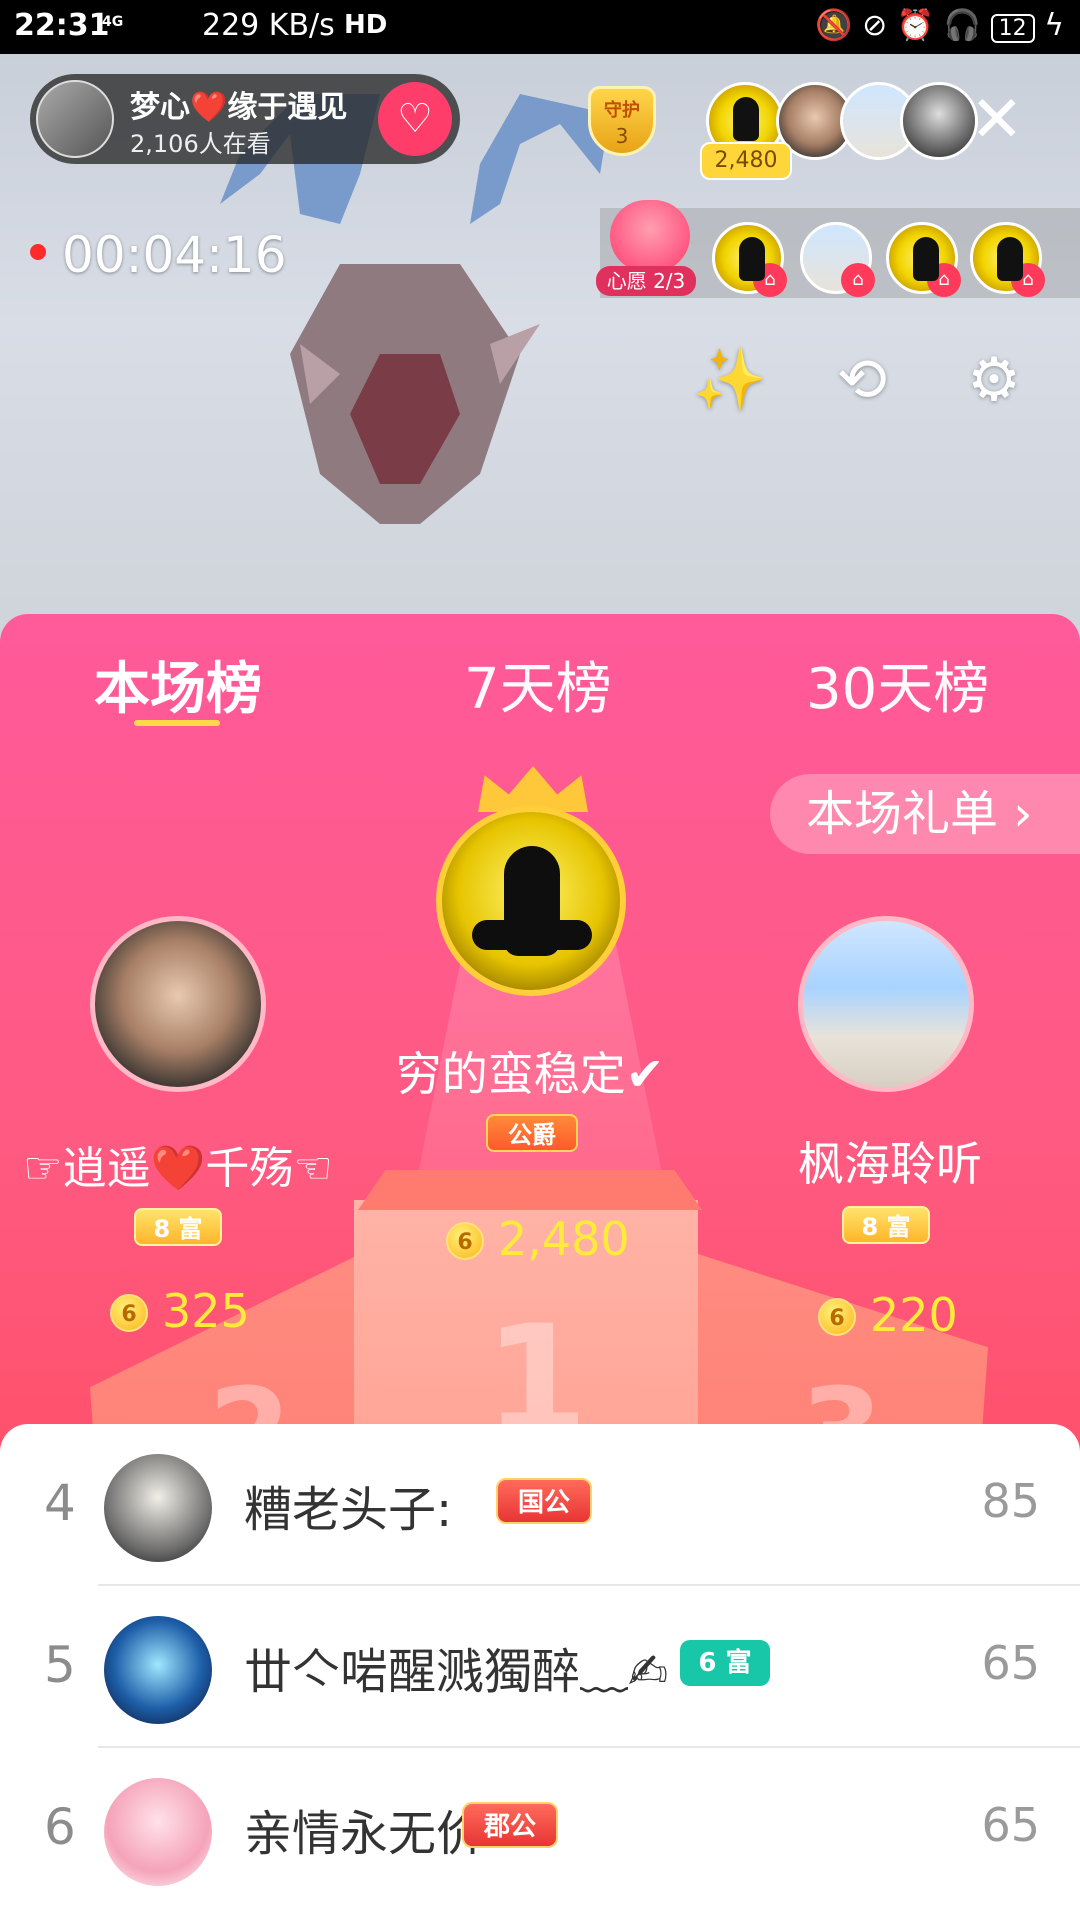  I want to click on follow-button: ♡, so click(415, 119).